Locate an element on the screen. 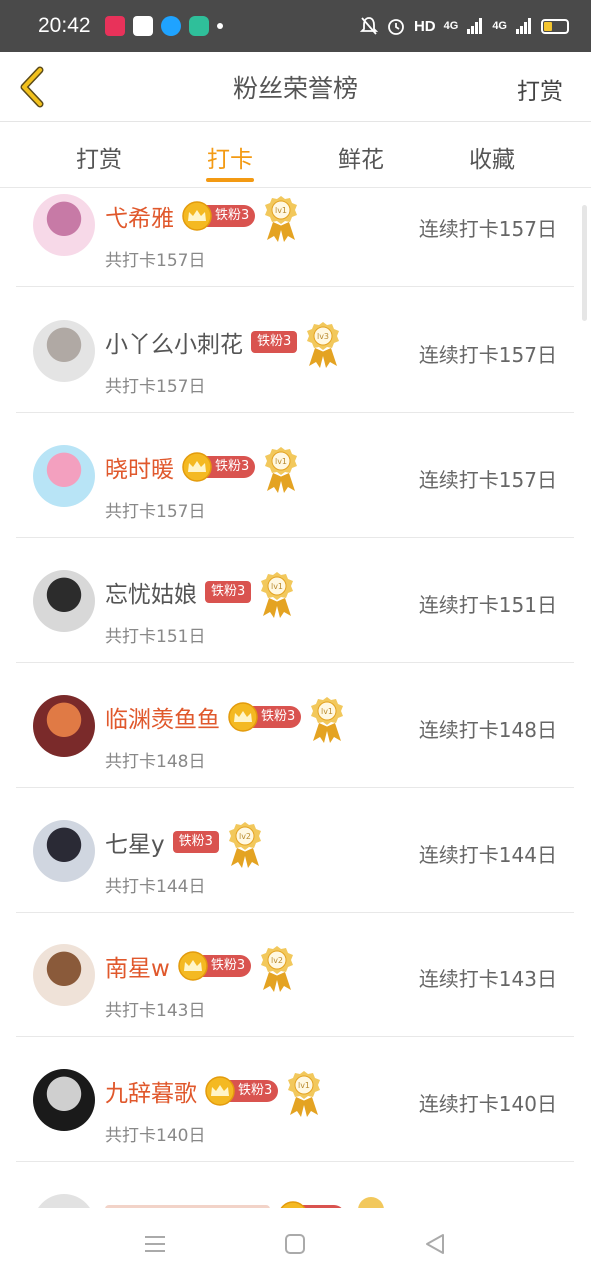  user-name: 临渊羡鱼鱼 is located at coordinates (162, 717).